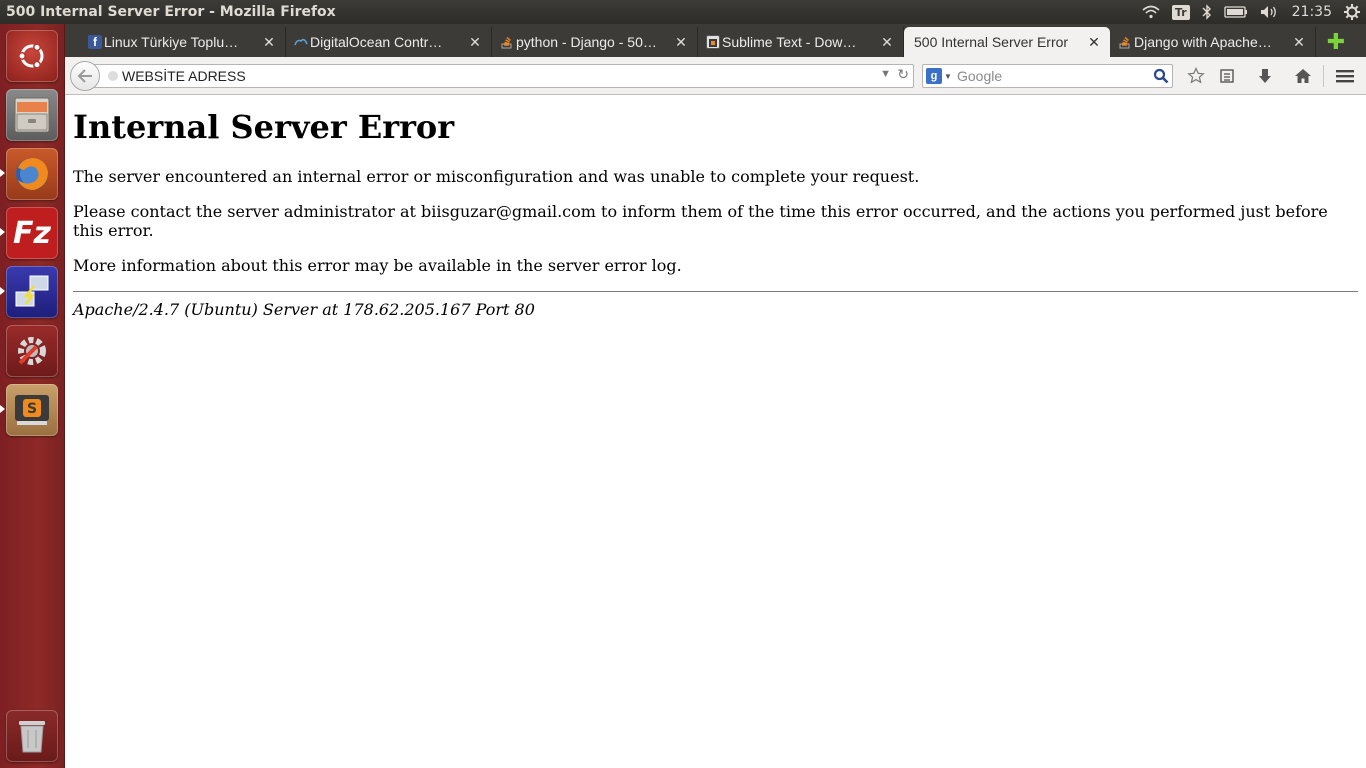  What do you see at coordinates (32, 292) in the screenshot?
I see `network-tool-icon` at bounding box center [32, 292].